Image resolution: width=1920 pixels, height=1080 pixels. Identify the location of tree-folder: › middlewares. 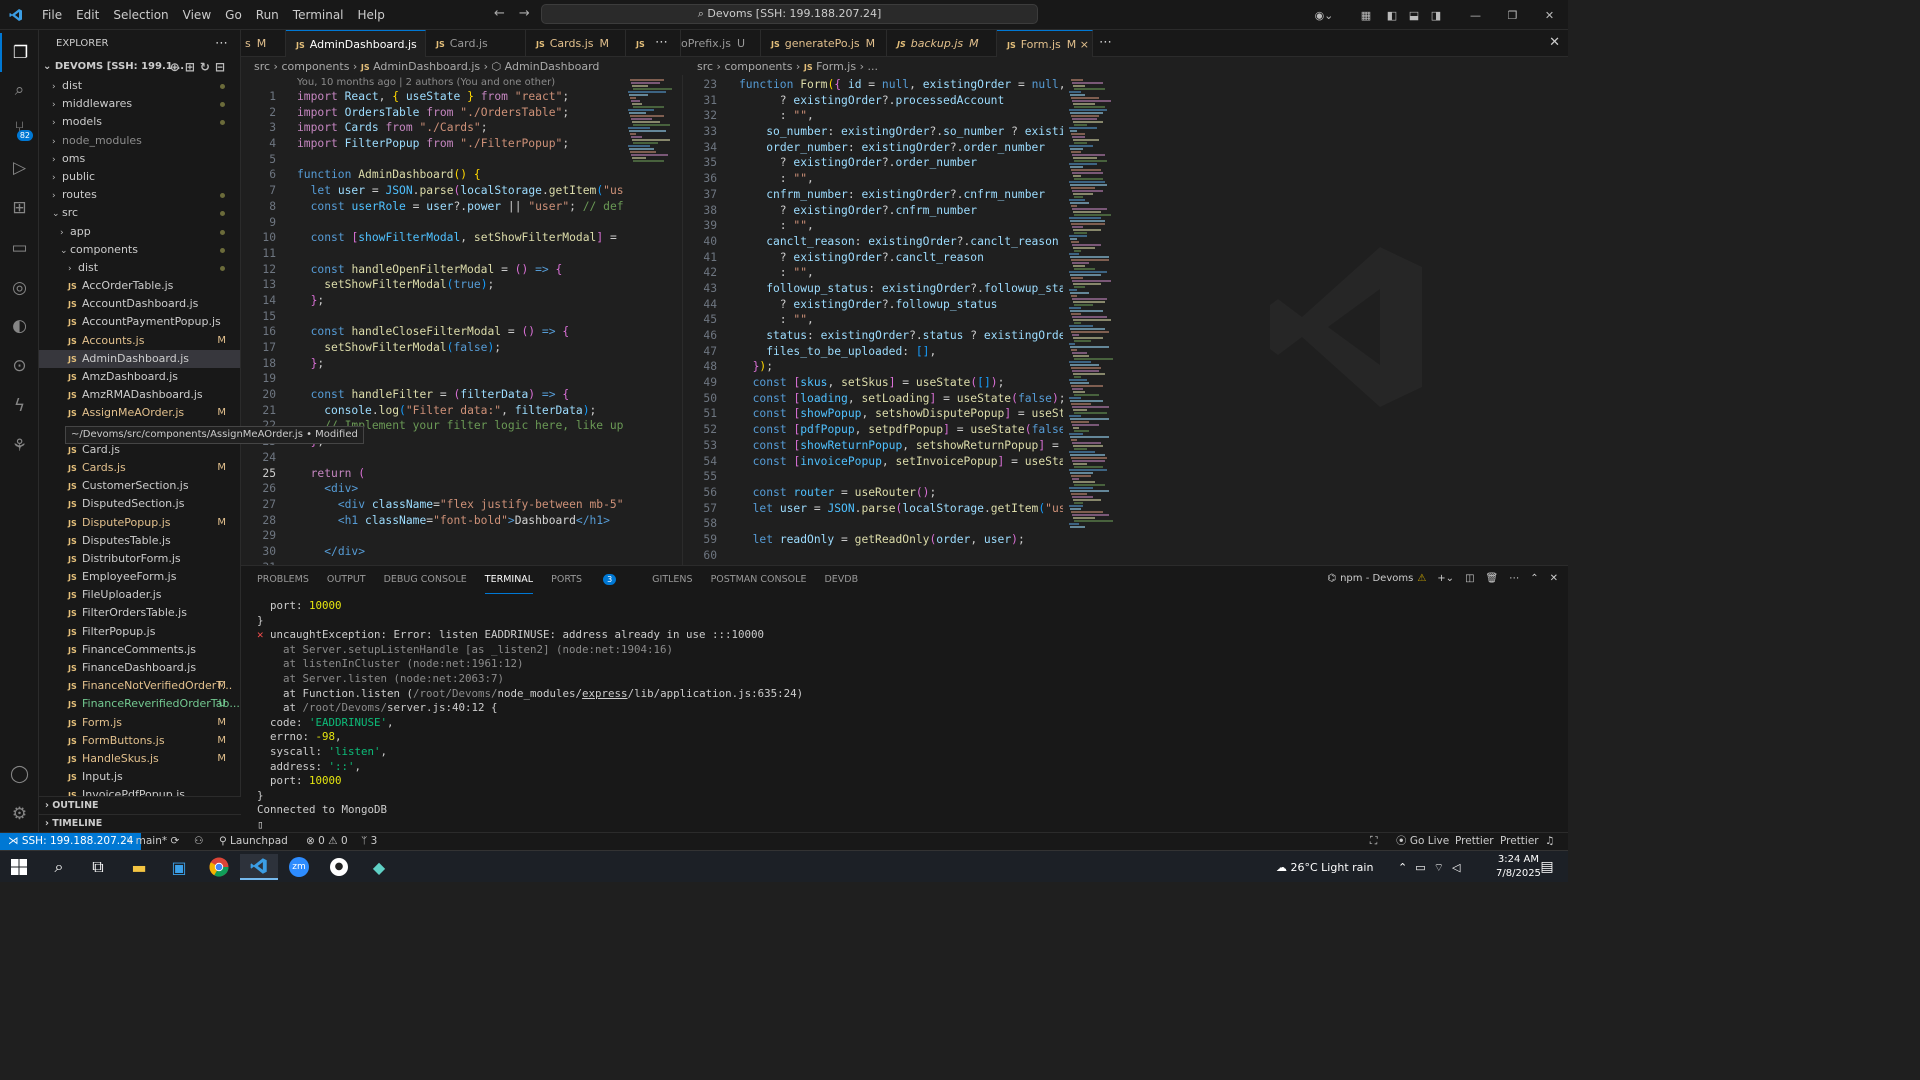
(139, 104).